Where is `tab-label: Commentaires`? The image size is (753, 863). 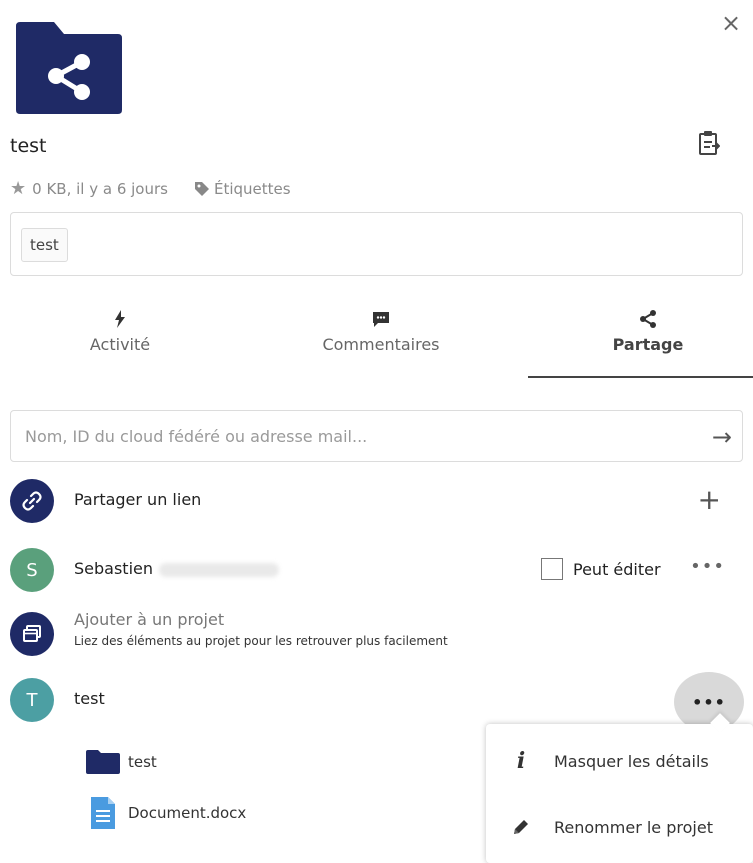
tab-label: Commentaires is located at coordinates (381, 344).